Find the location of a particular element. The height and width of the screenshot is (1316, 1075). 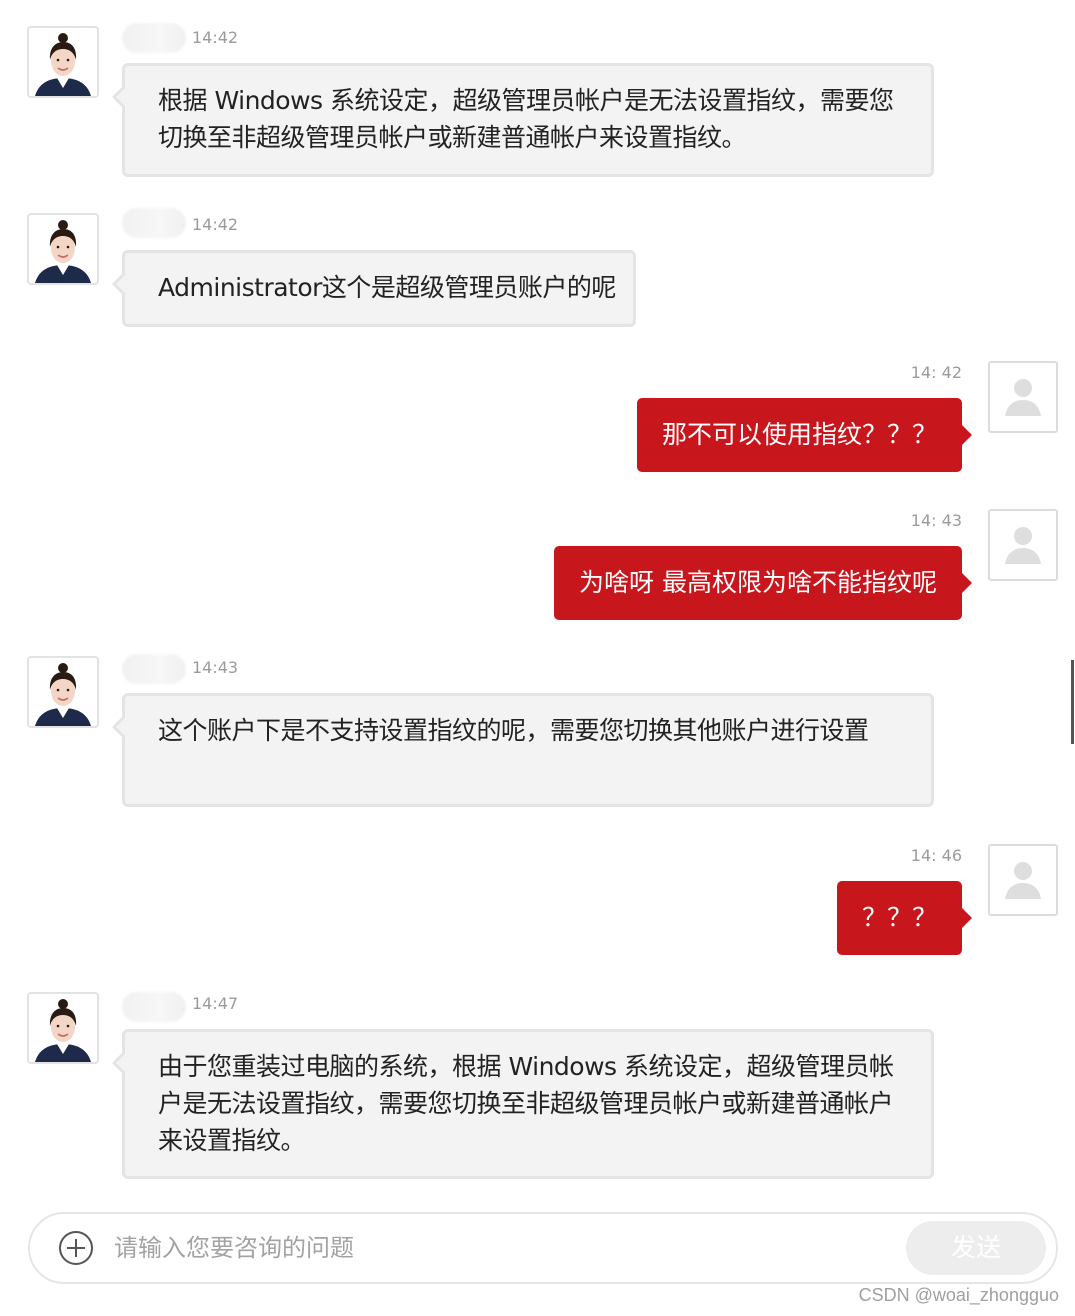

send-button: 发送 is located at coordinates (976, 1248).